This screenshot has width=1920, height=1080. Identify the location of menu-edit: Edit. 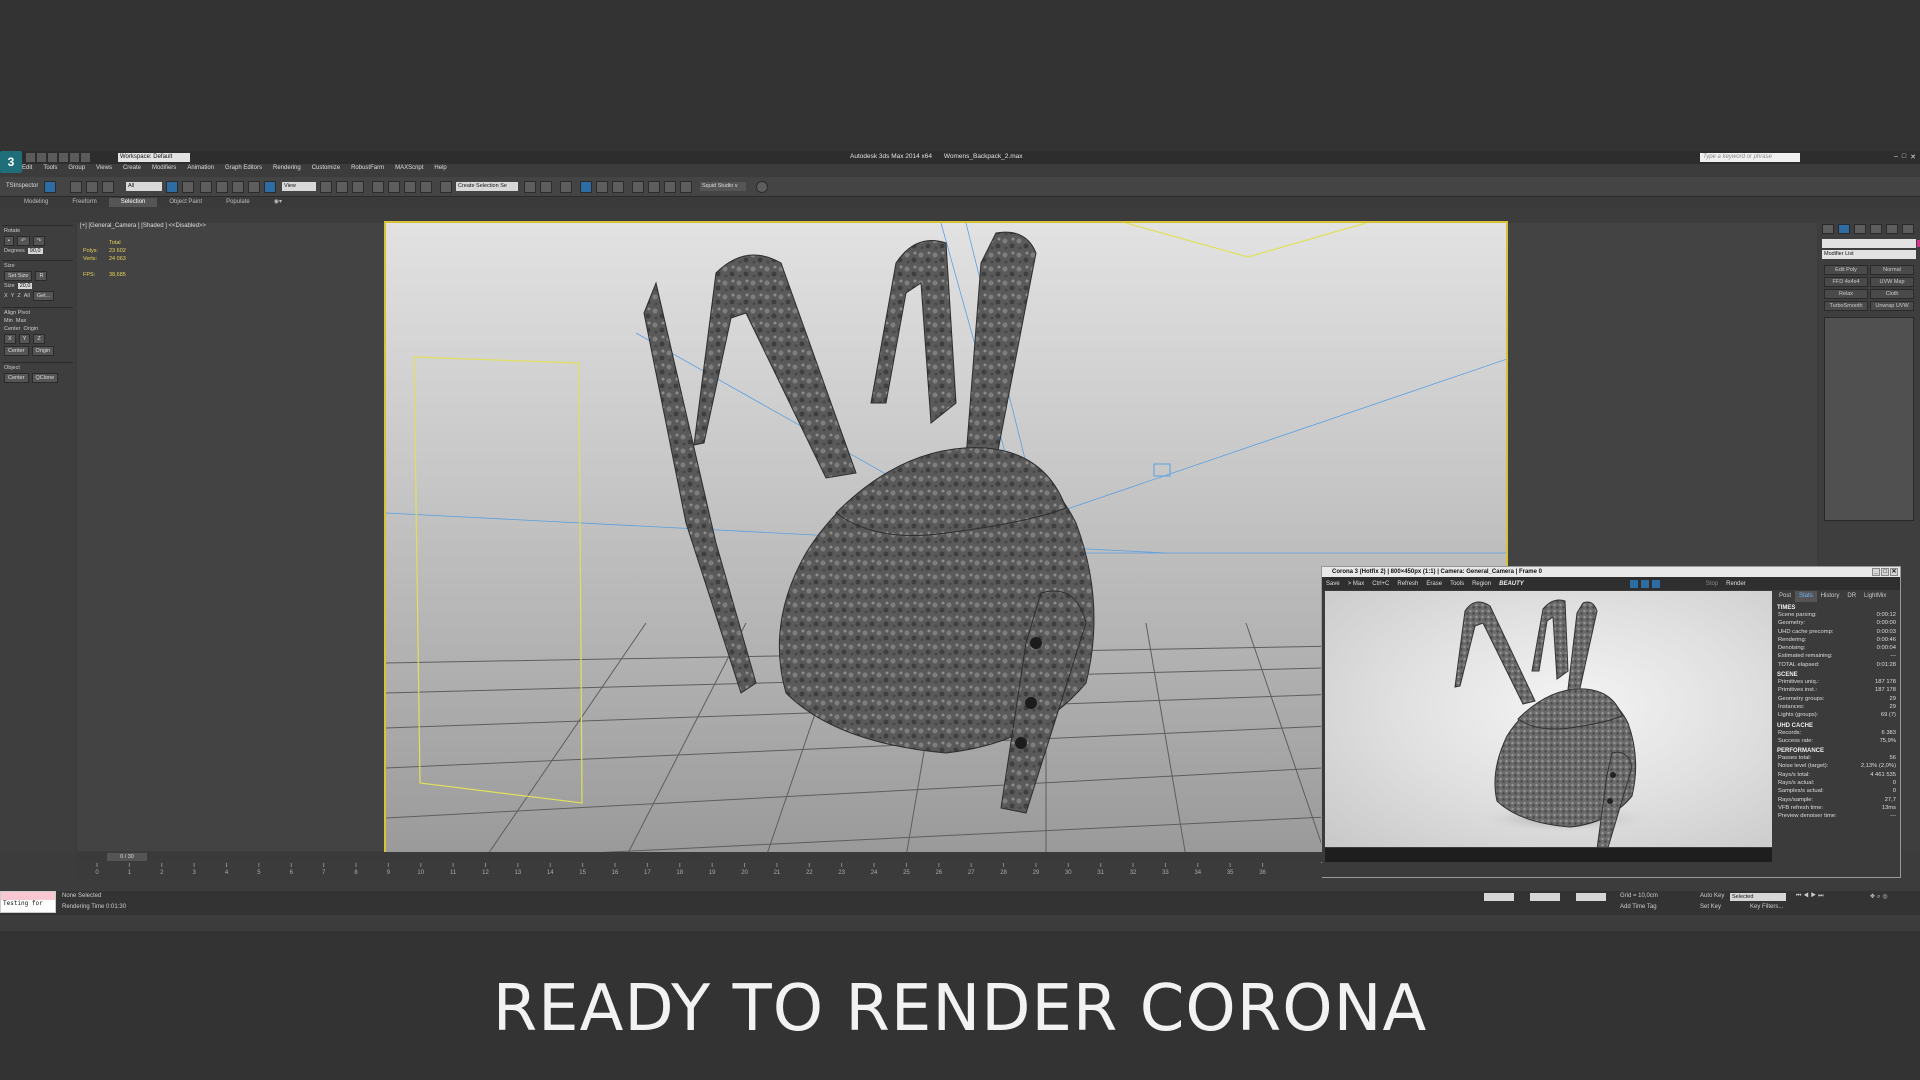
(27, 170).